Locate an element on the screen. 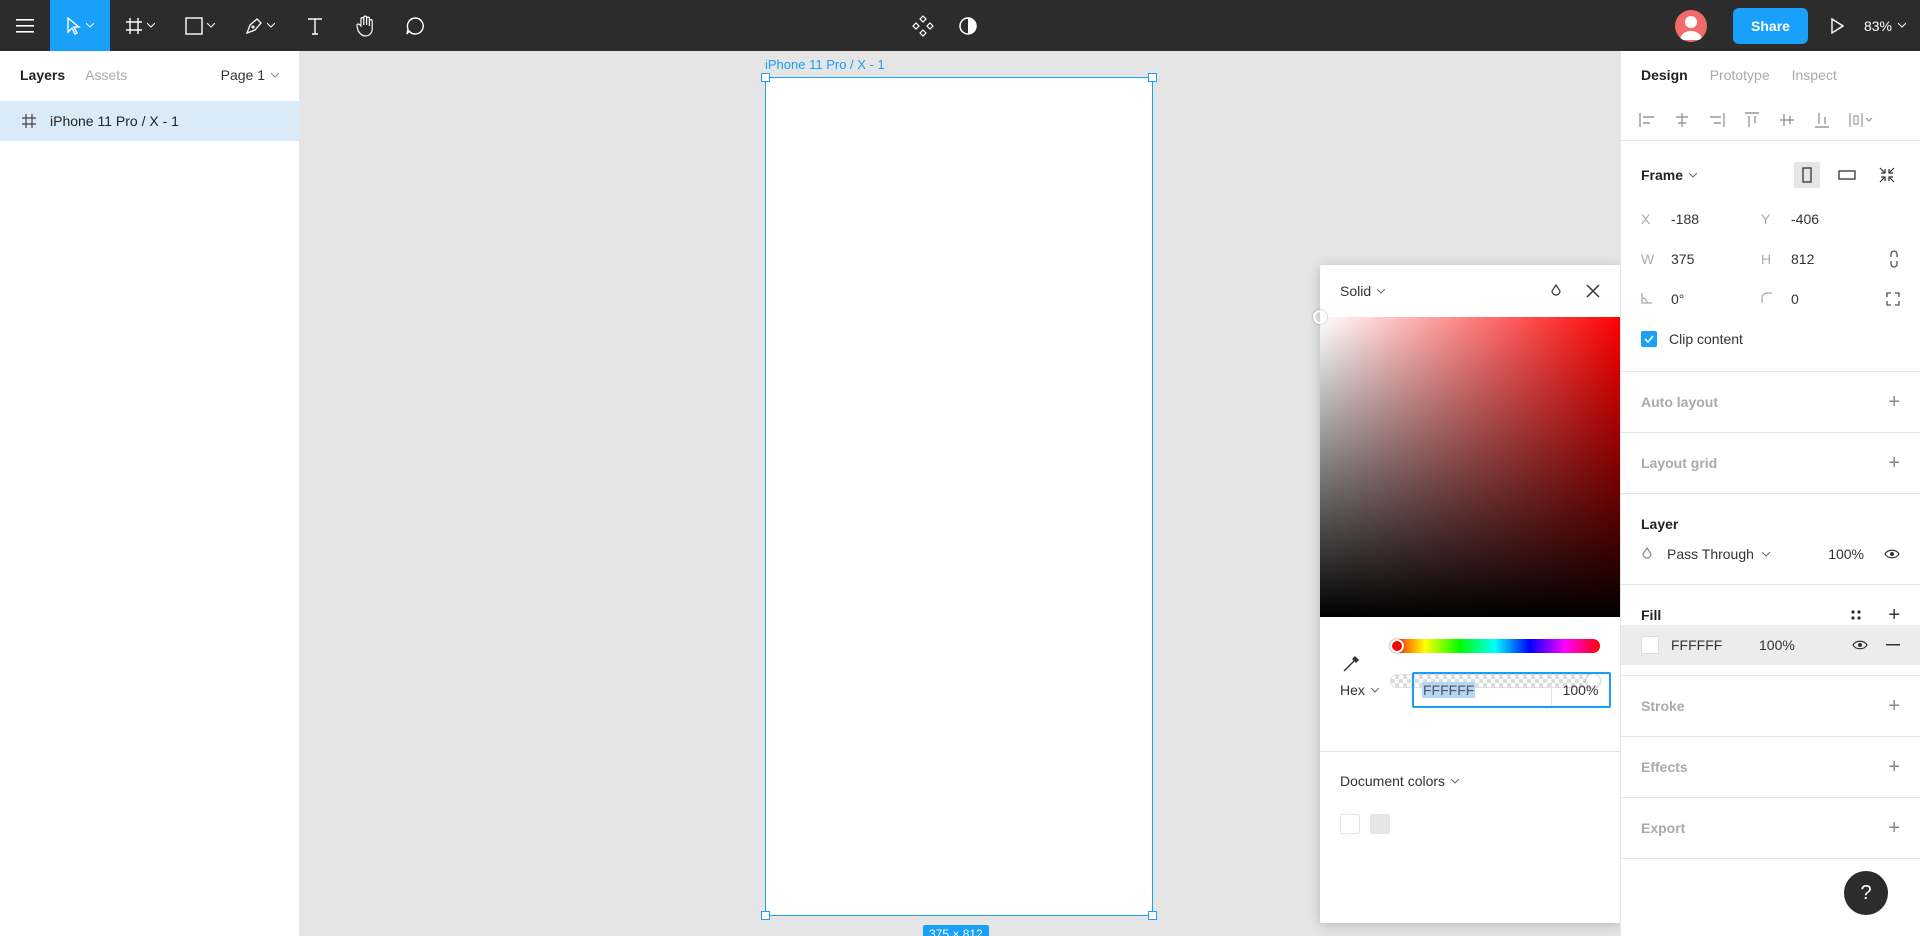 This screenshot has width=1920, height=936. distribute-icon is located at coordinates (1861, 120).